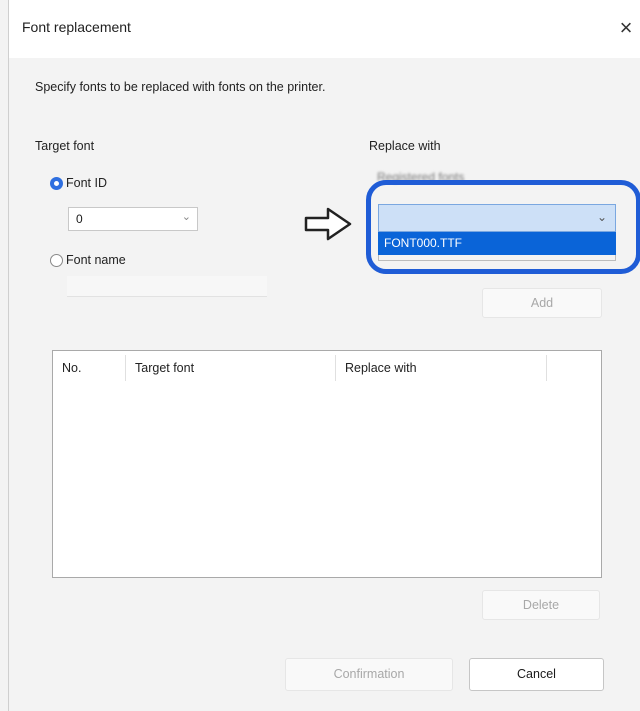 The width and height of the screenshot is (640, 711). I want to click on font-name-input, so click(167, 286).